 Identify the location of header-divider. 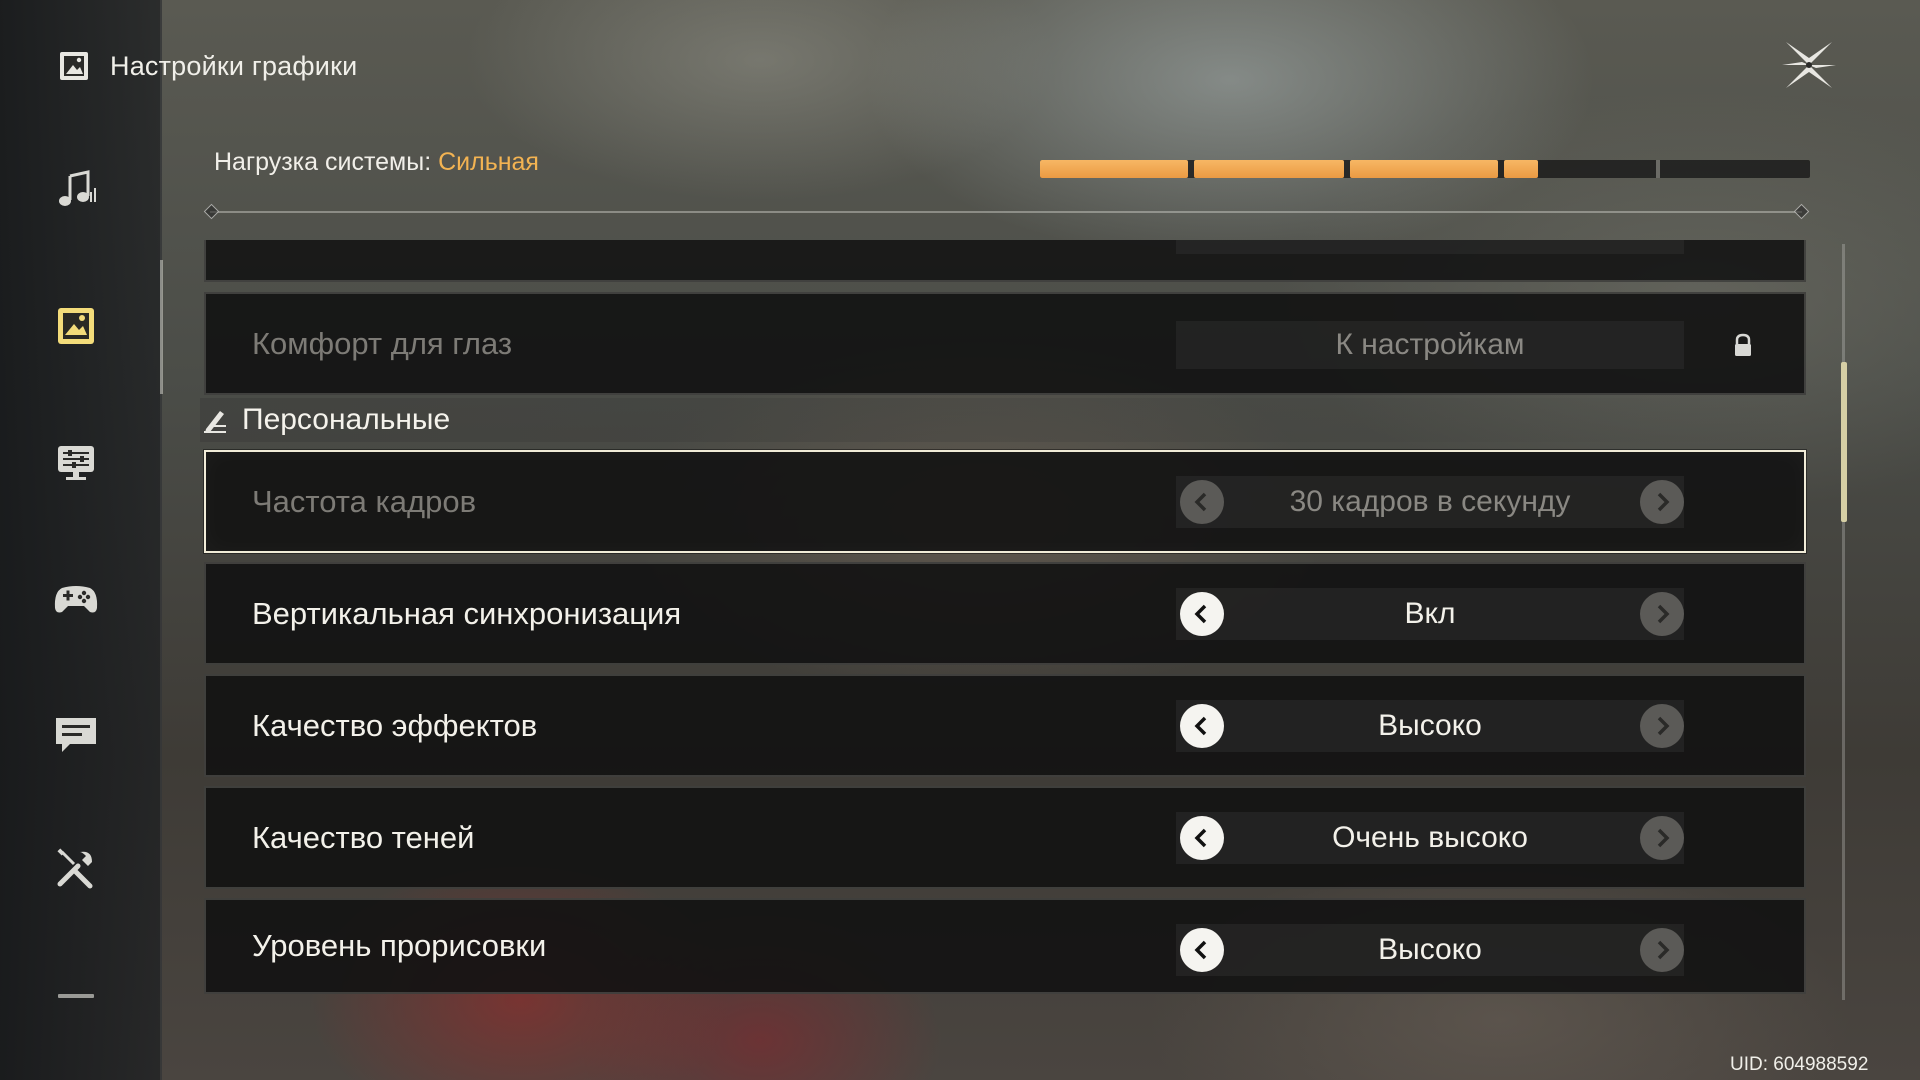
(1006, 212).